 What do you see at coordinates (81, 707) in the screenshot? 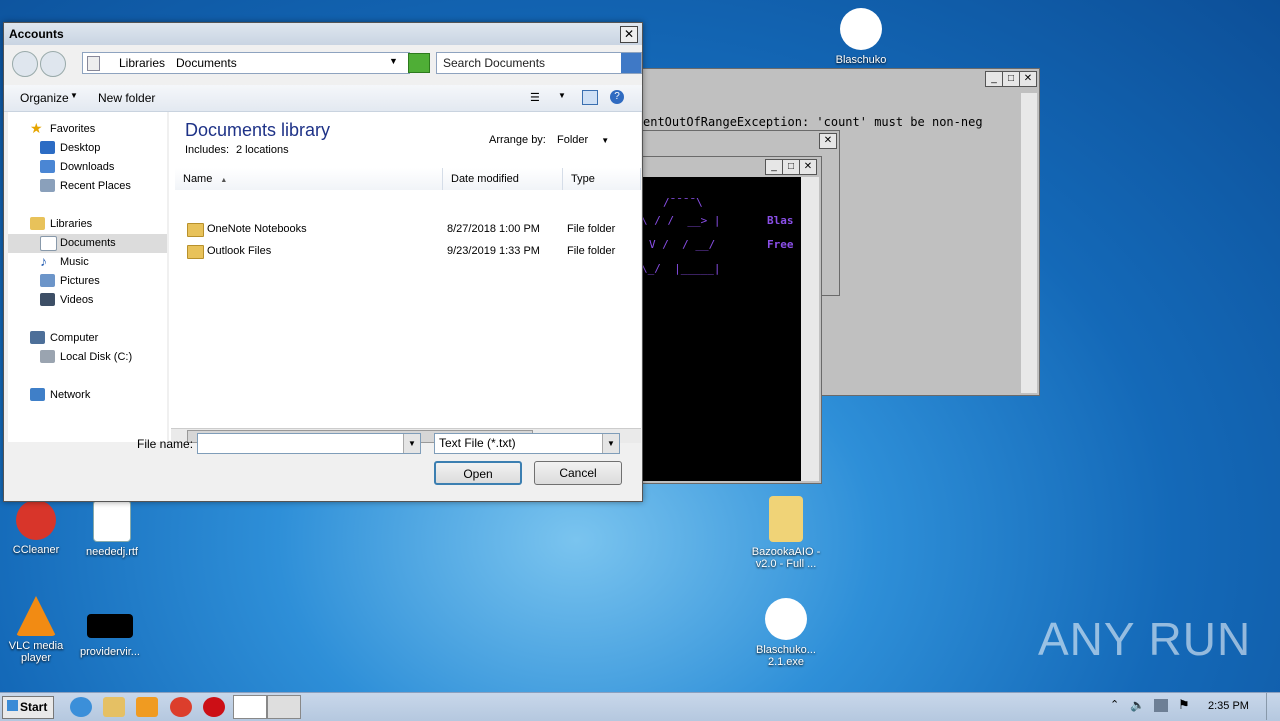
I see `ie-icon` at bounding box center [81, 707].